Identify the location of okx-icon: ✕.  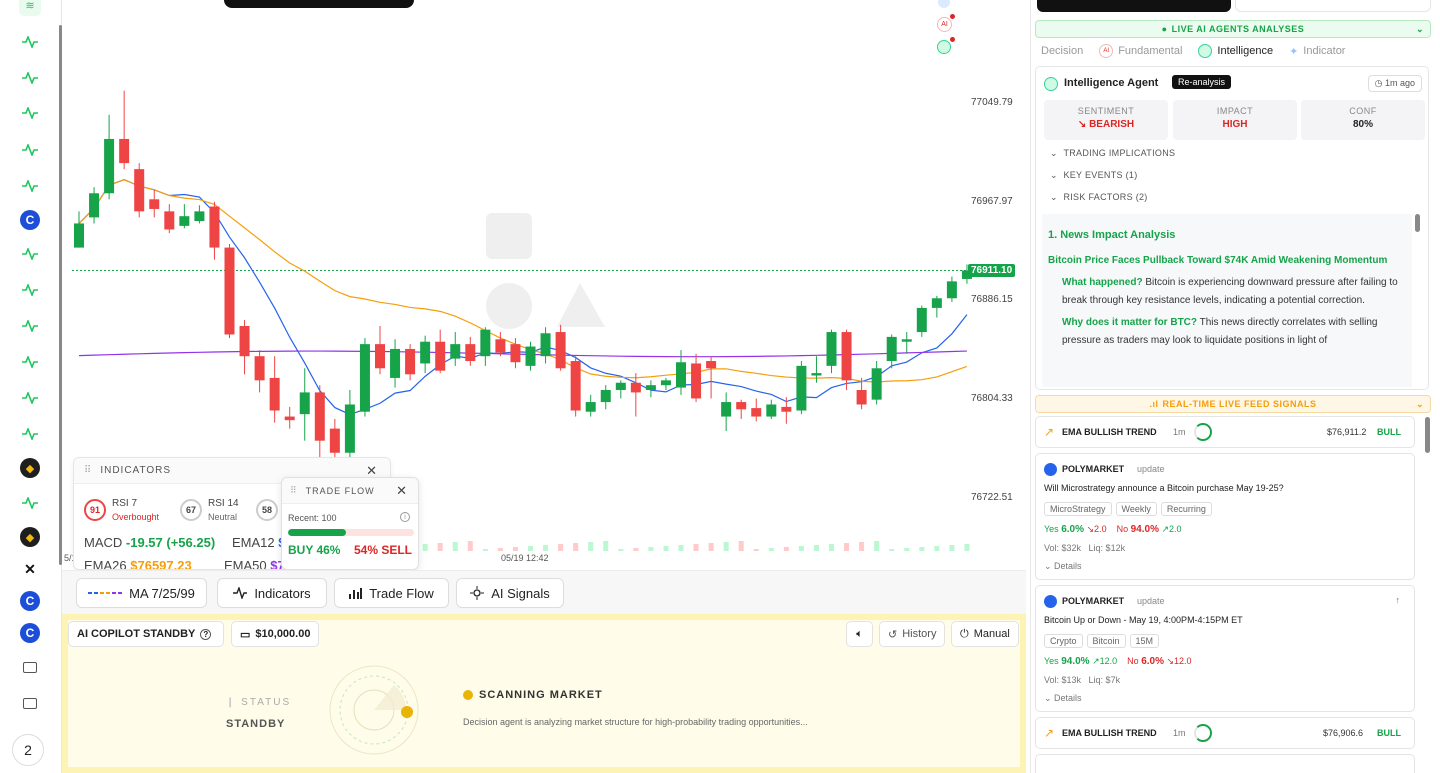
(30, 569).